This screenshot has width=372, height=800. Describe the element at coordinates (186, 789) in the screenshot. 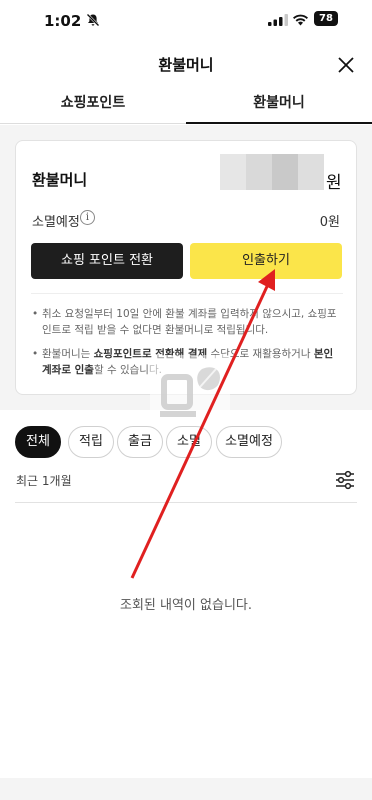

I see `bottom-safe-area` at that location.